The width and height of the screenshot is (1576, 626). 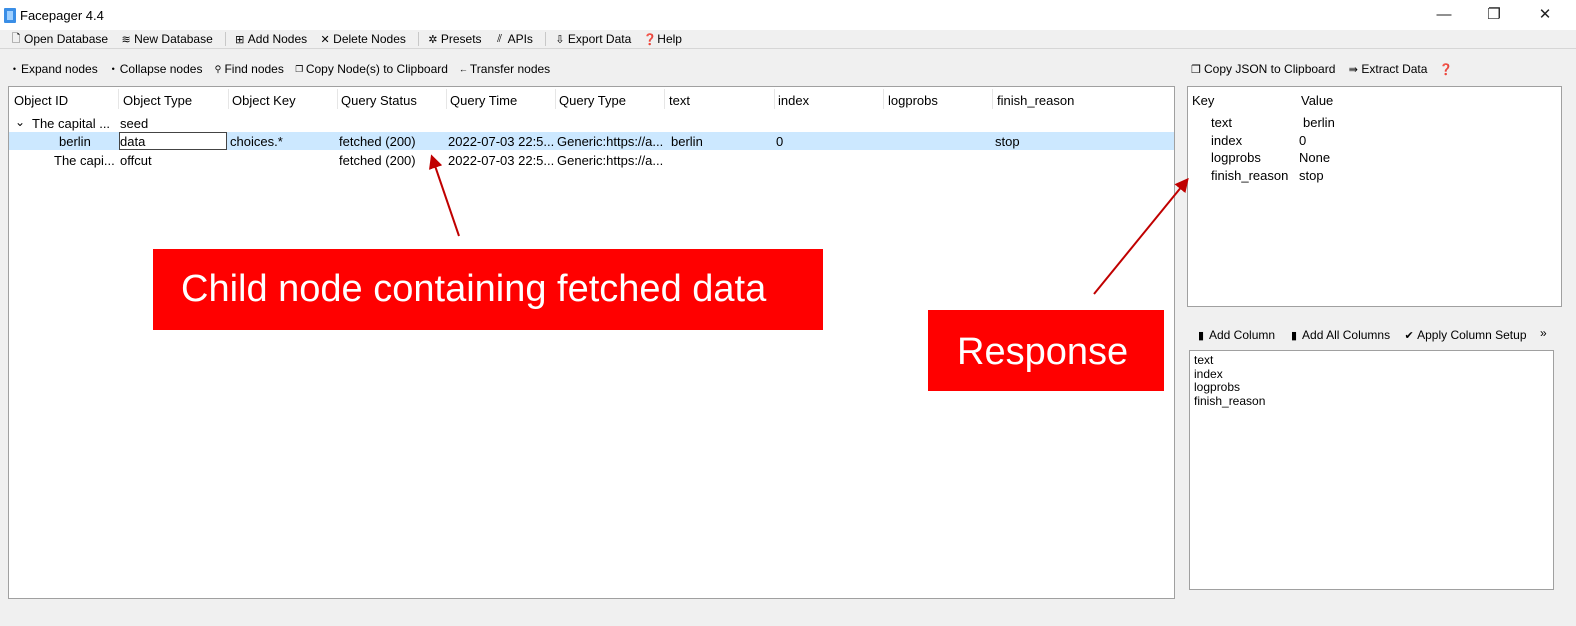 I want to click on extract-icon: ⇛, so click(x=1353, y=69).